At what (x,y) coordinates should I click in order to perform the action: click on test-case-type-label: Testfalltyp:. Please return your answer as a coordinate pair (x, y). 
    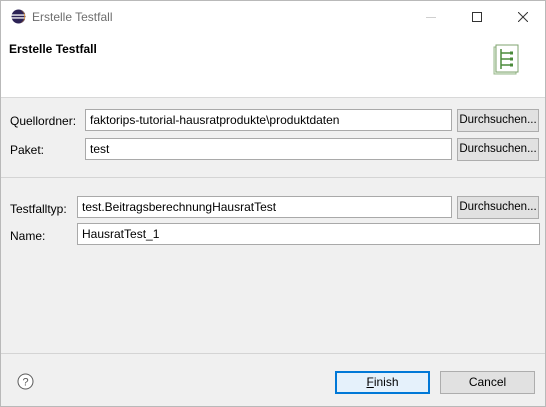
    Looking at the image, I should click on (38, 209).